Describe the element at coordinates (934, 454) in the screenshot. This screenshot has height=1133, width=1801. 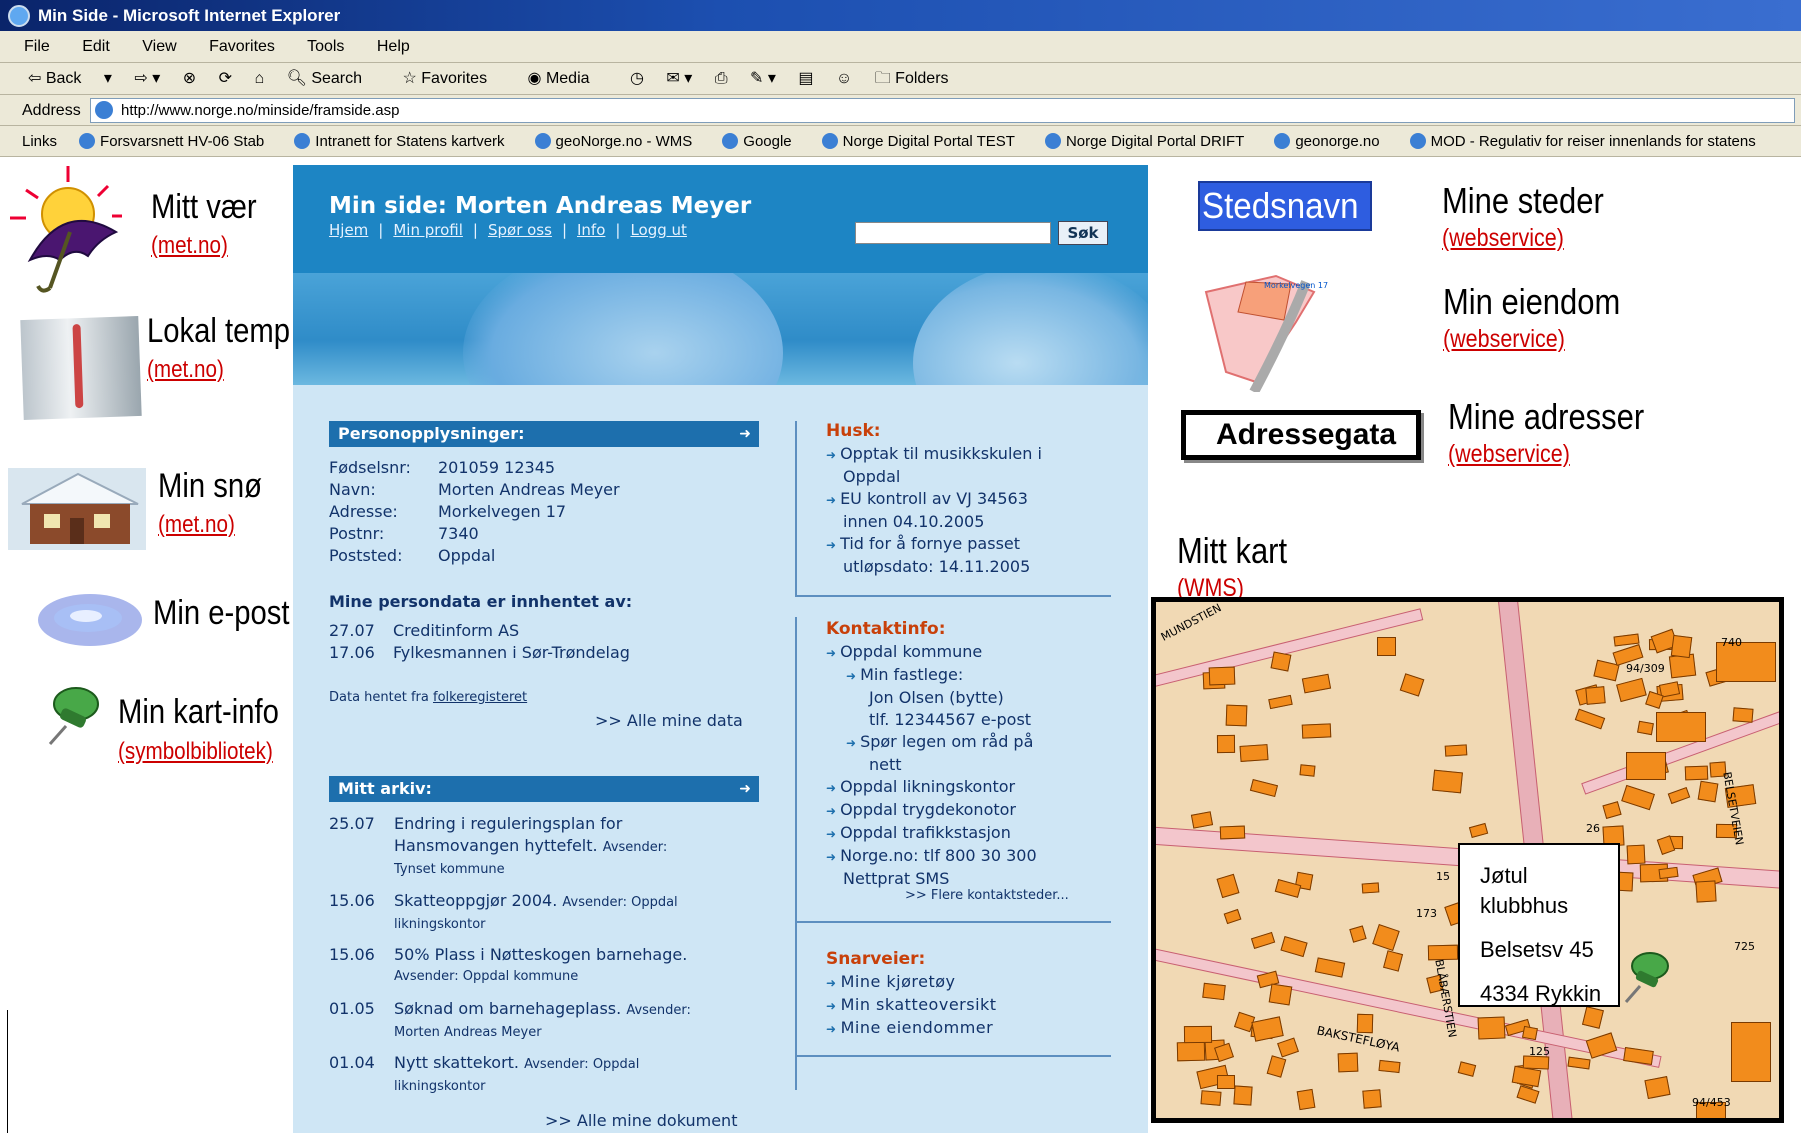
I see `remember-item: Opptak til musikkskulen i` at that location.